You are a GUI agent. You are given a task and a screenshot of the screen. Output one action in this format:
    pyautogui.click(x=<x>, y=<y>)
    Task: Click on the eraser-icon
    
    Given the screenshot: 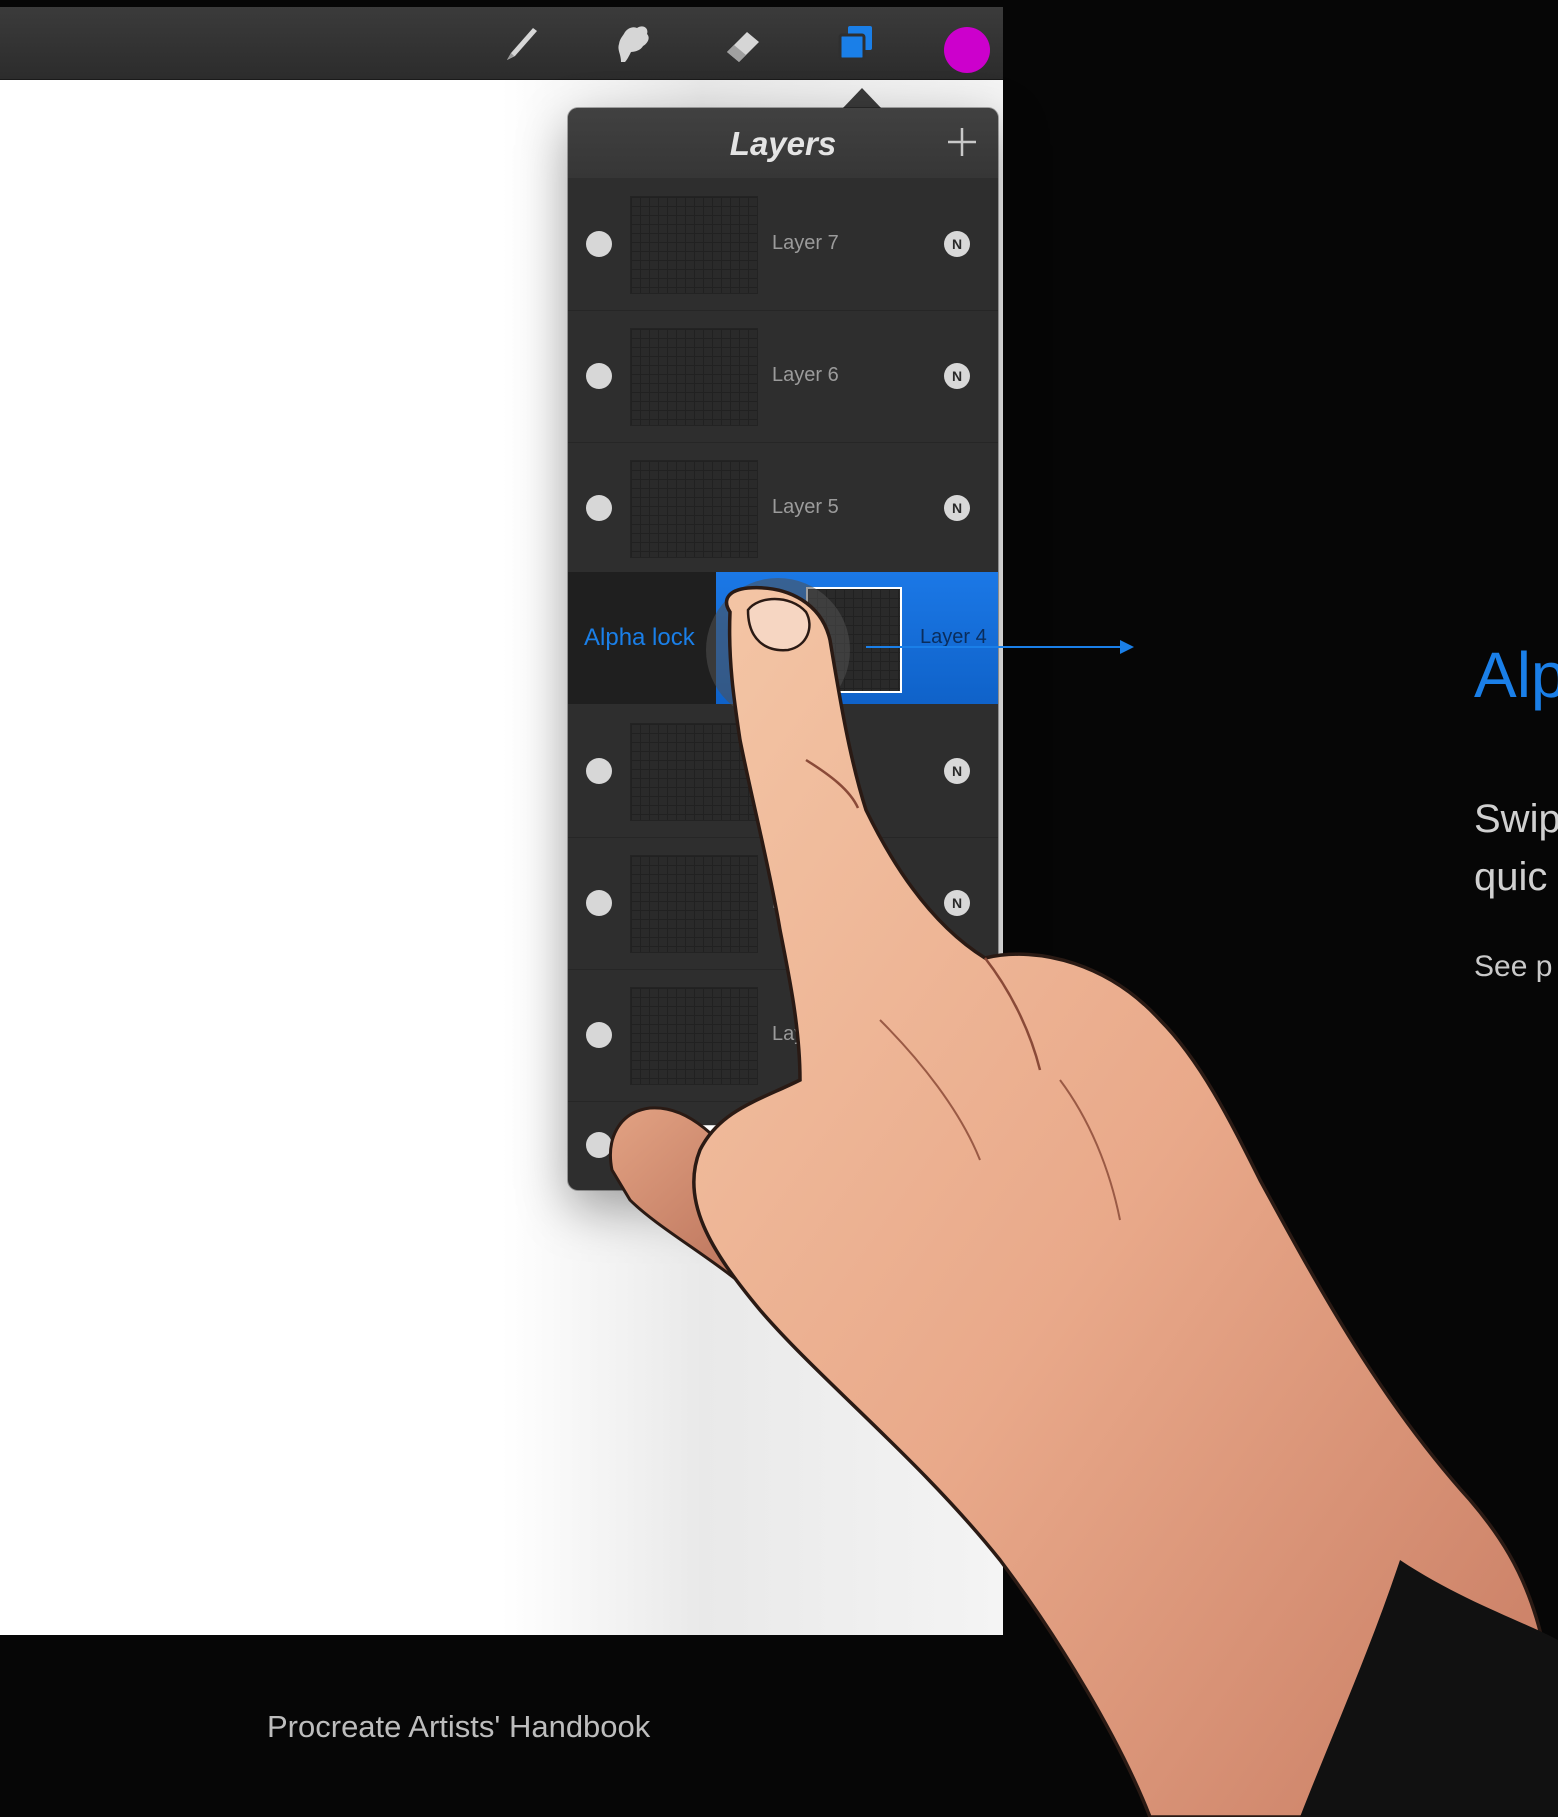 What is the action you would take?
    pyautogui.click(x=743, y=47)
    